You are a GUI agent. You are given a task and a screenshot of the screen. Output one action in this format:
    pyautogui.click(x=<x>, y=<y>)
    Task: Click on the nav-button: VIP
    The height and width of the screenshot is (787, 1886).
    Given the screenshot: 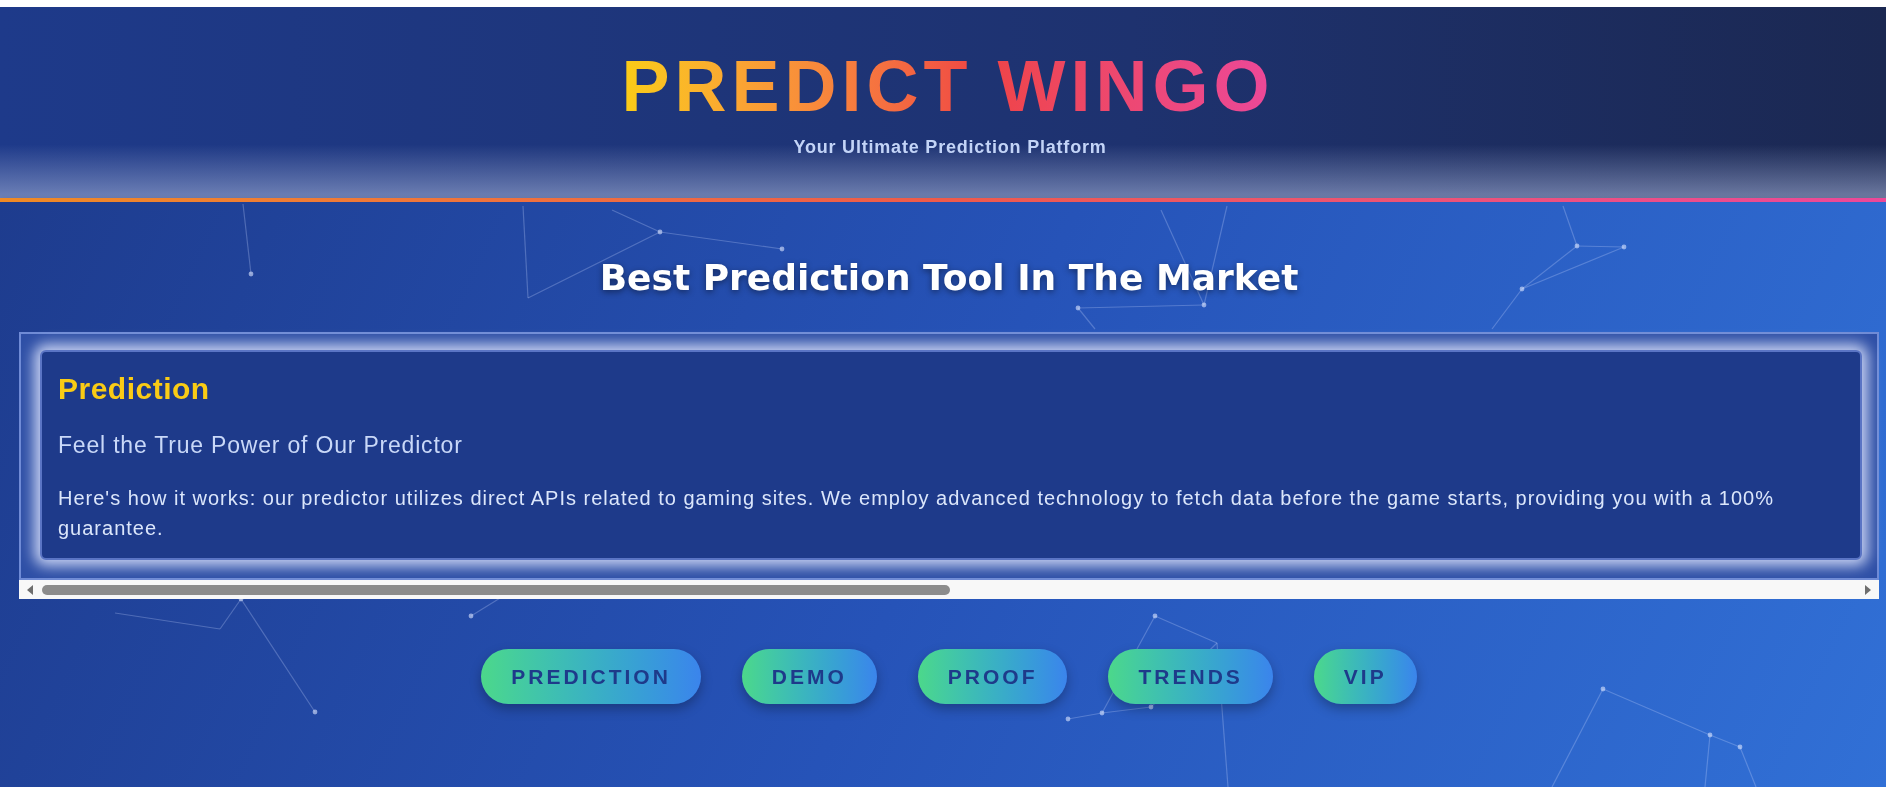 What is the action you would take?
    pyautogui.click(x=1365, y=676)
    